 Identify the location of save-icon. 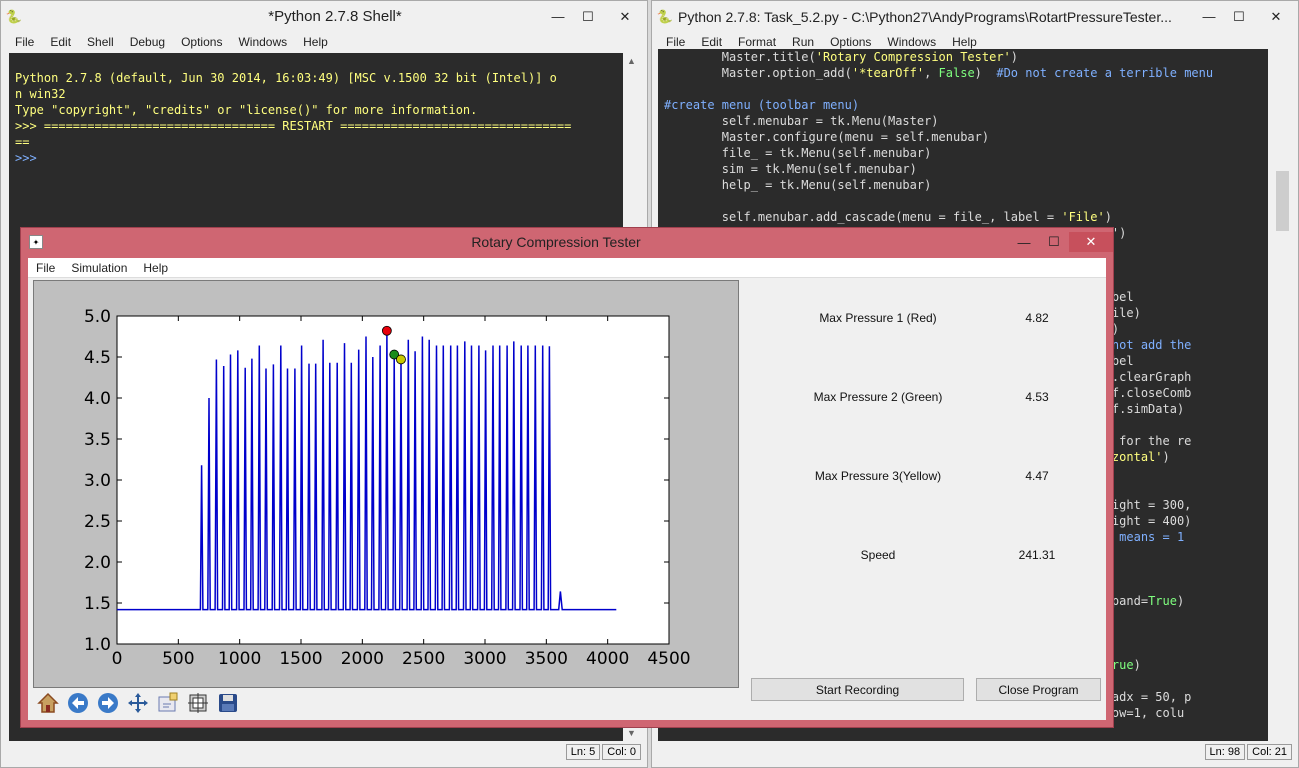
(228, 703).